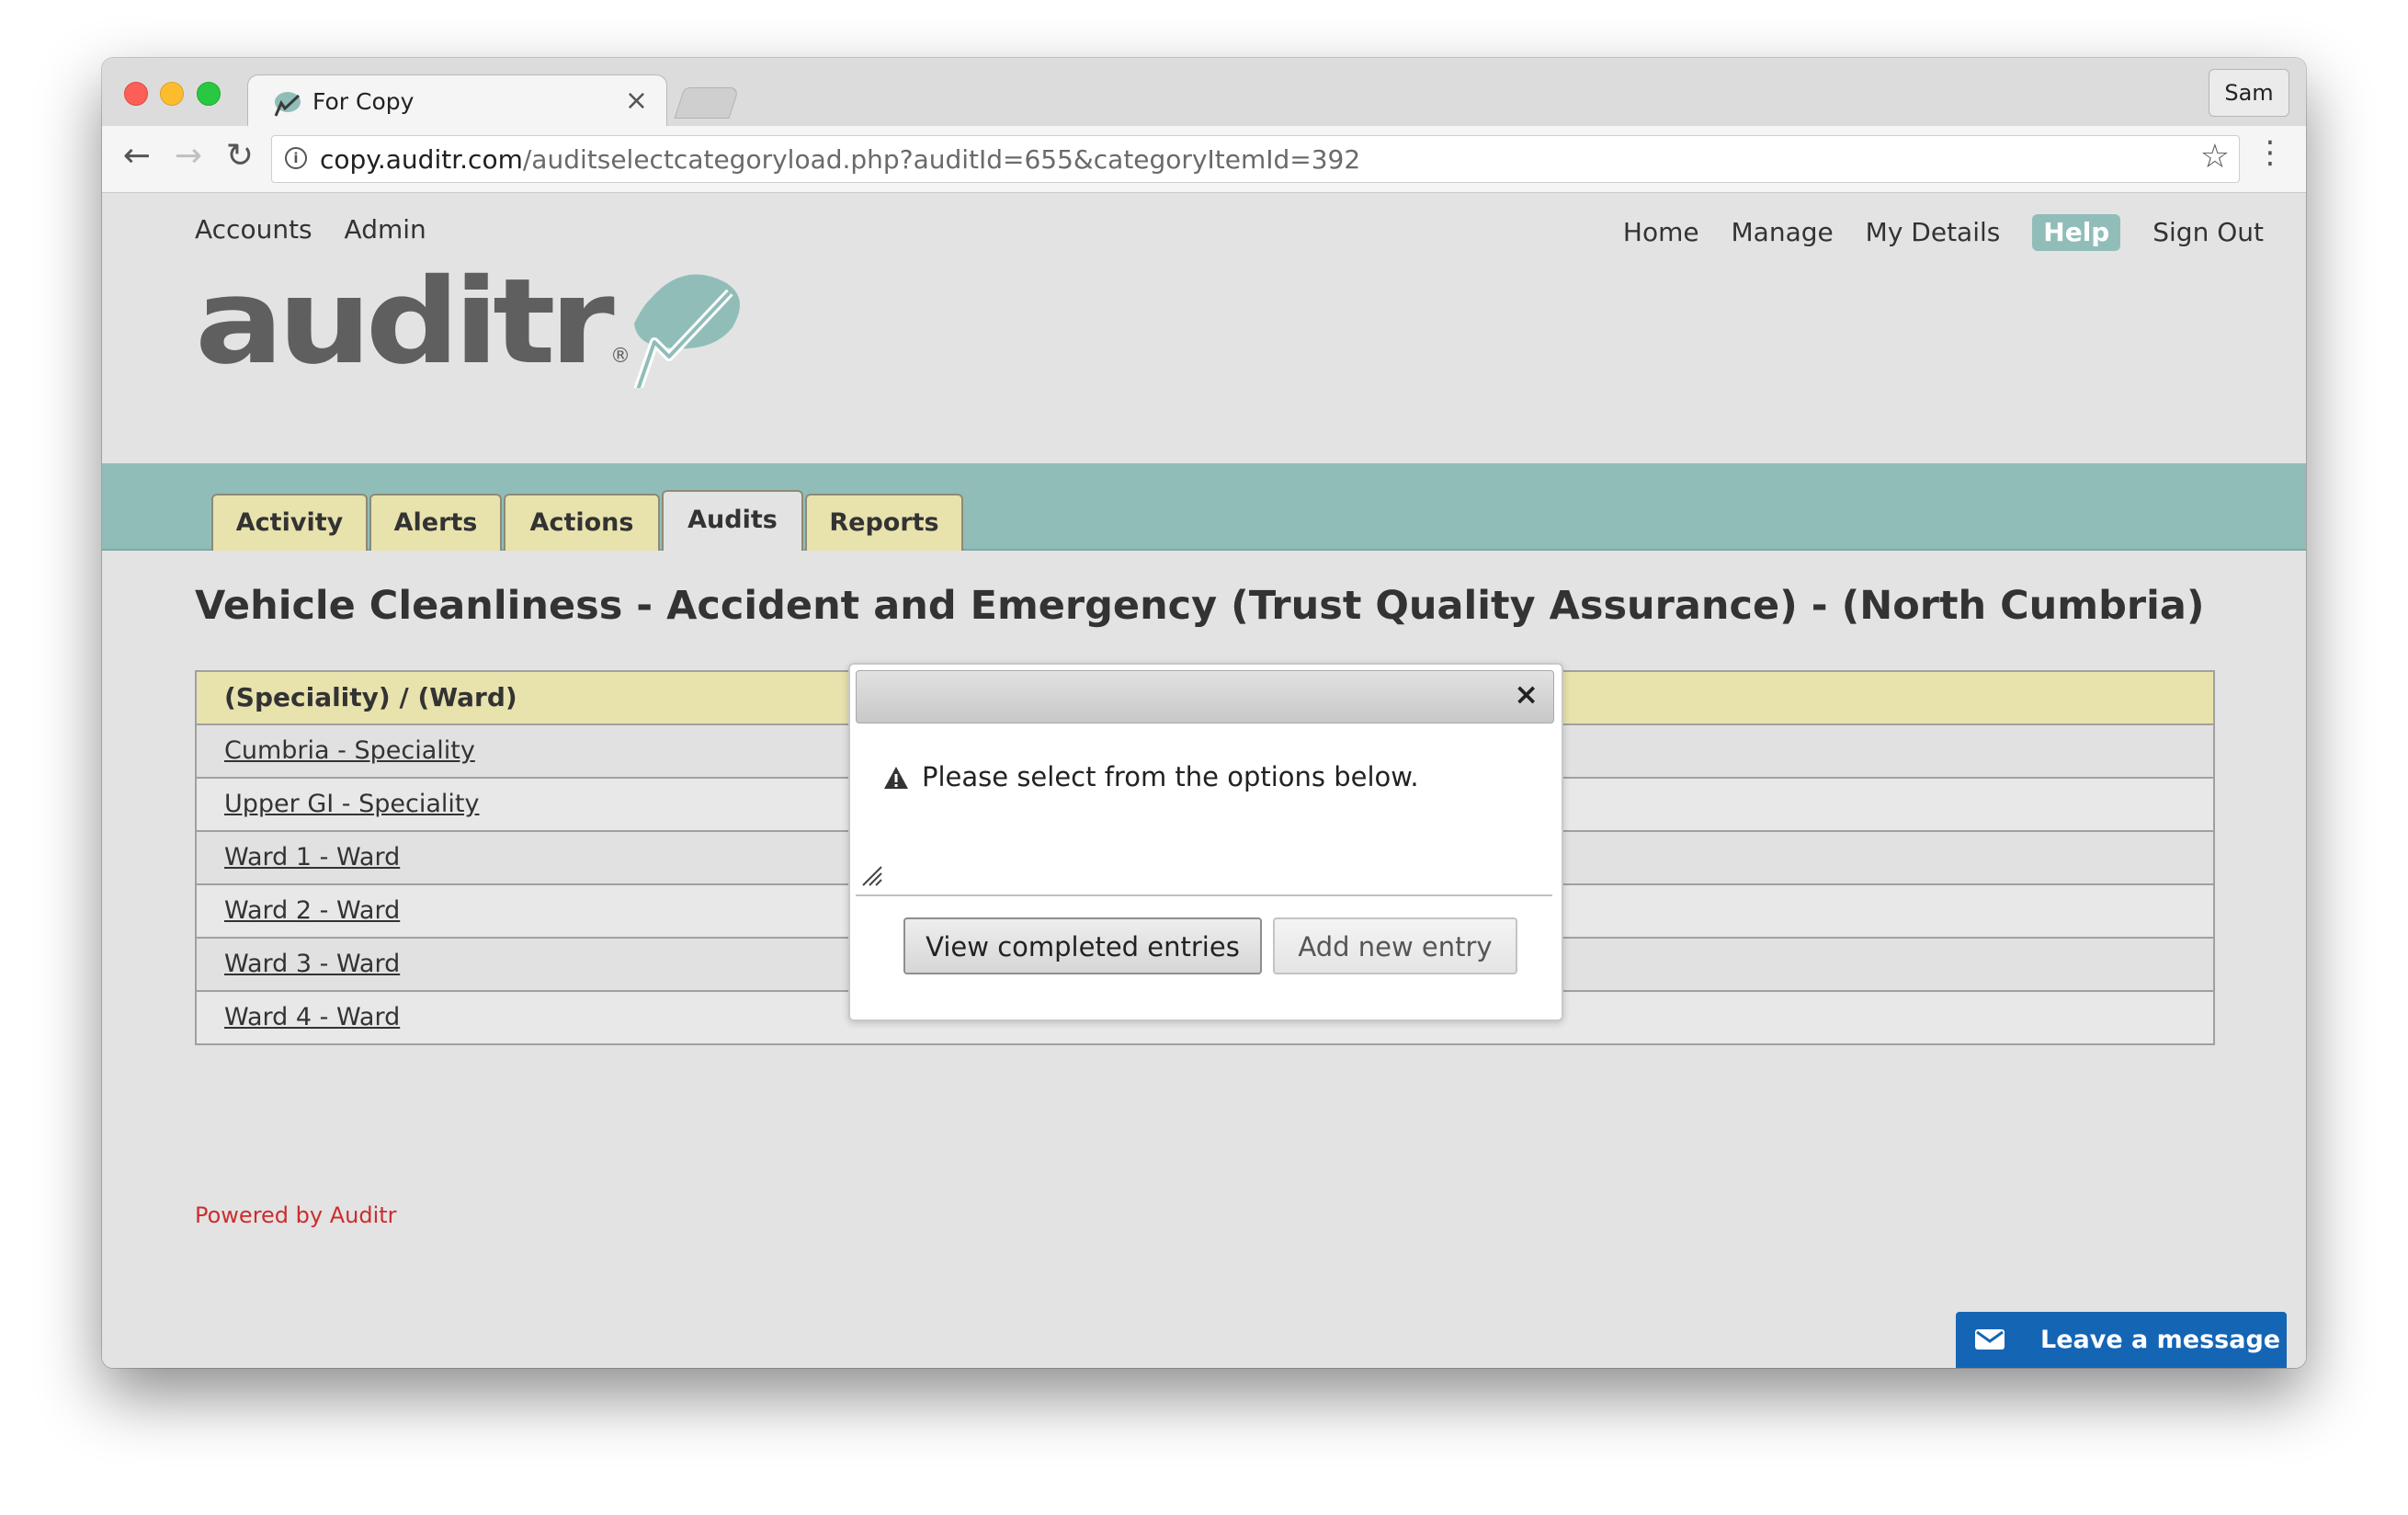 The image size is (2408, 1515). What do you see at coordinates (435, 522) in the screenshot?
I see `tab-alerts: Alerts` at bounding box center [435, 522].